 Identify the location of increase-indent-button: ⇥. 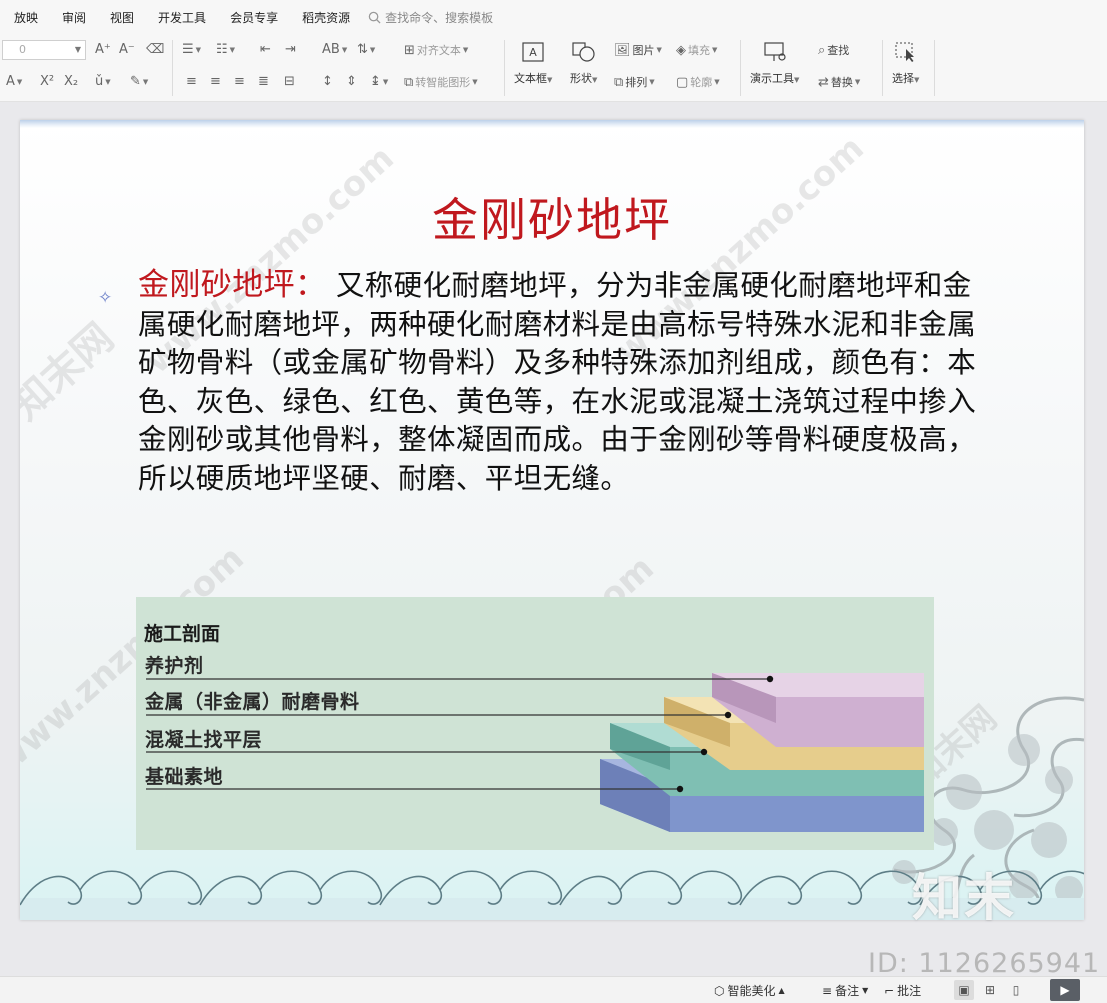
(290, 49).